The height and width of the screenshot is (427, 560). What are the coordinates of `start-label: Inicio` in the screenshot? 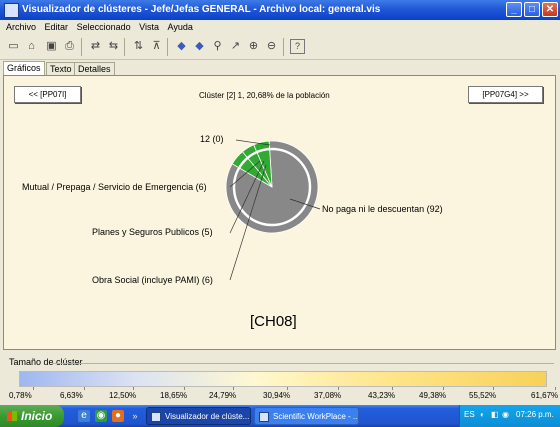 It's located at (37, 416).